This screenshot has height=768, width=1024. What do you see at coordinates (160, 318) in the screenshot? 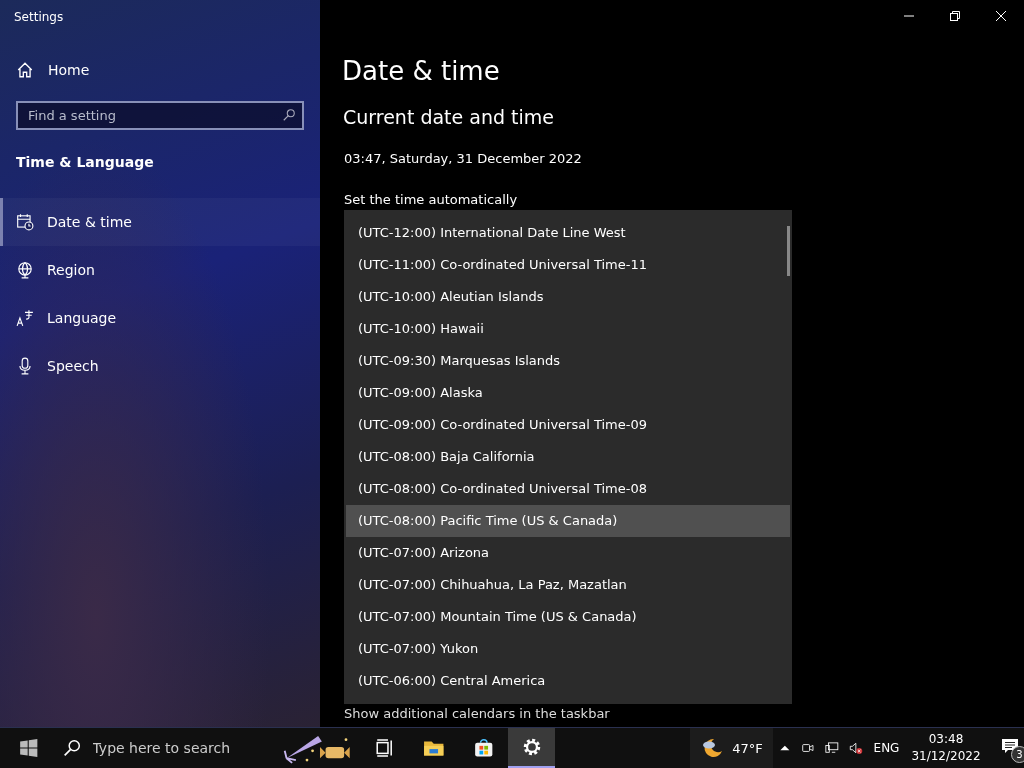
I see `nav-item: Language` at bounding box center [160, 318].